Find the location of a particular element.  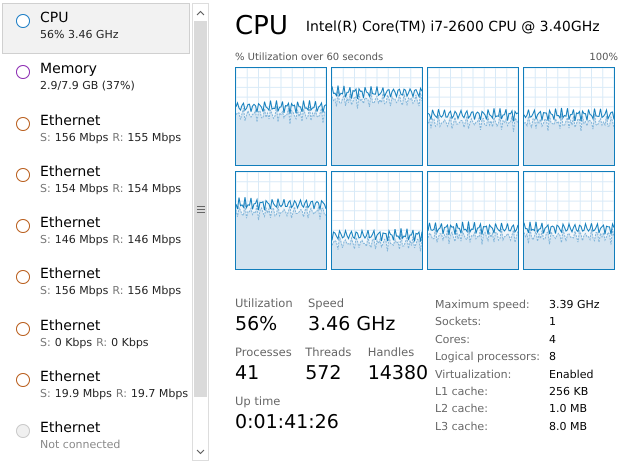

sidebar-item: Memory 2.9/7.9 GB (37%) is located at coordinates (96, 80).